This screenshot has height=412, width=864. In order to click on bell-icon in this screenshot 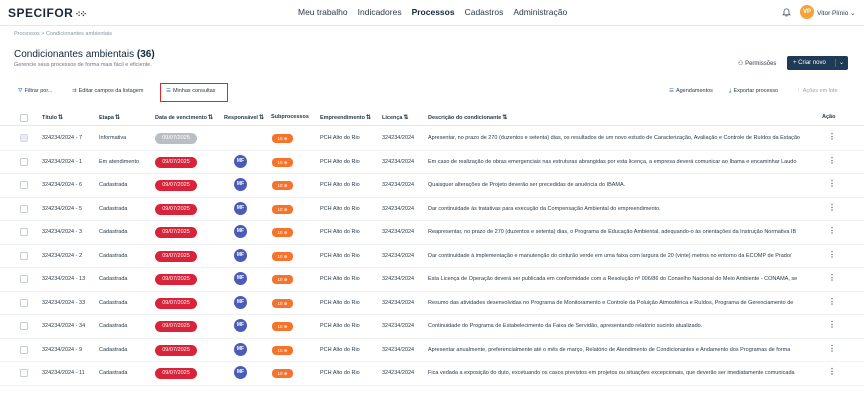, I will do `click(786, 12)`.